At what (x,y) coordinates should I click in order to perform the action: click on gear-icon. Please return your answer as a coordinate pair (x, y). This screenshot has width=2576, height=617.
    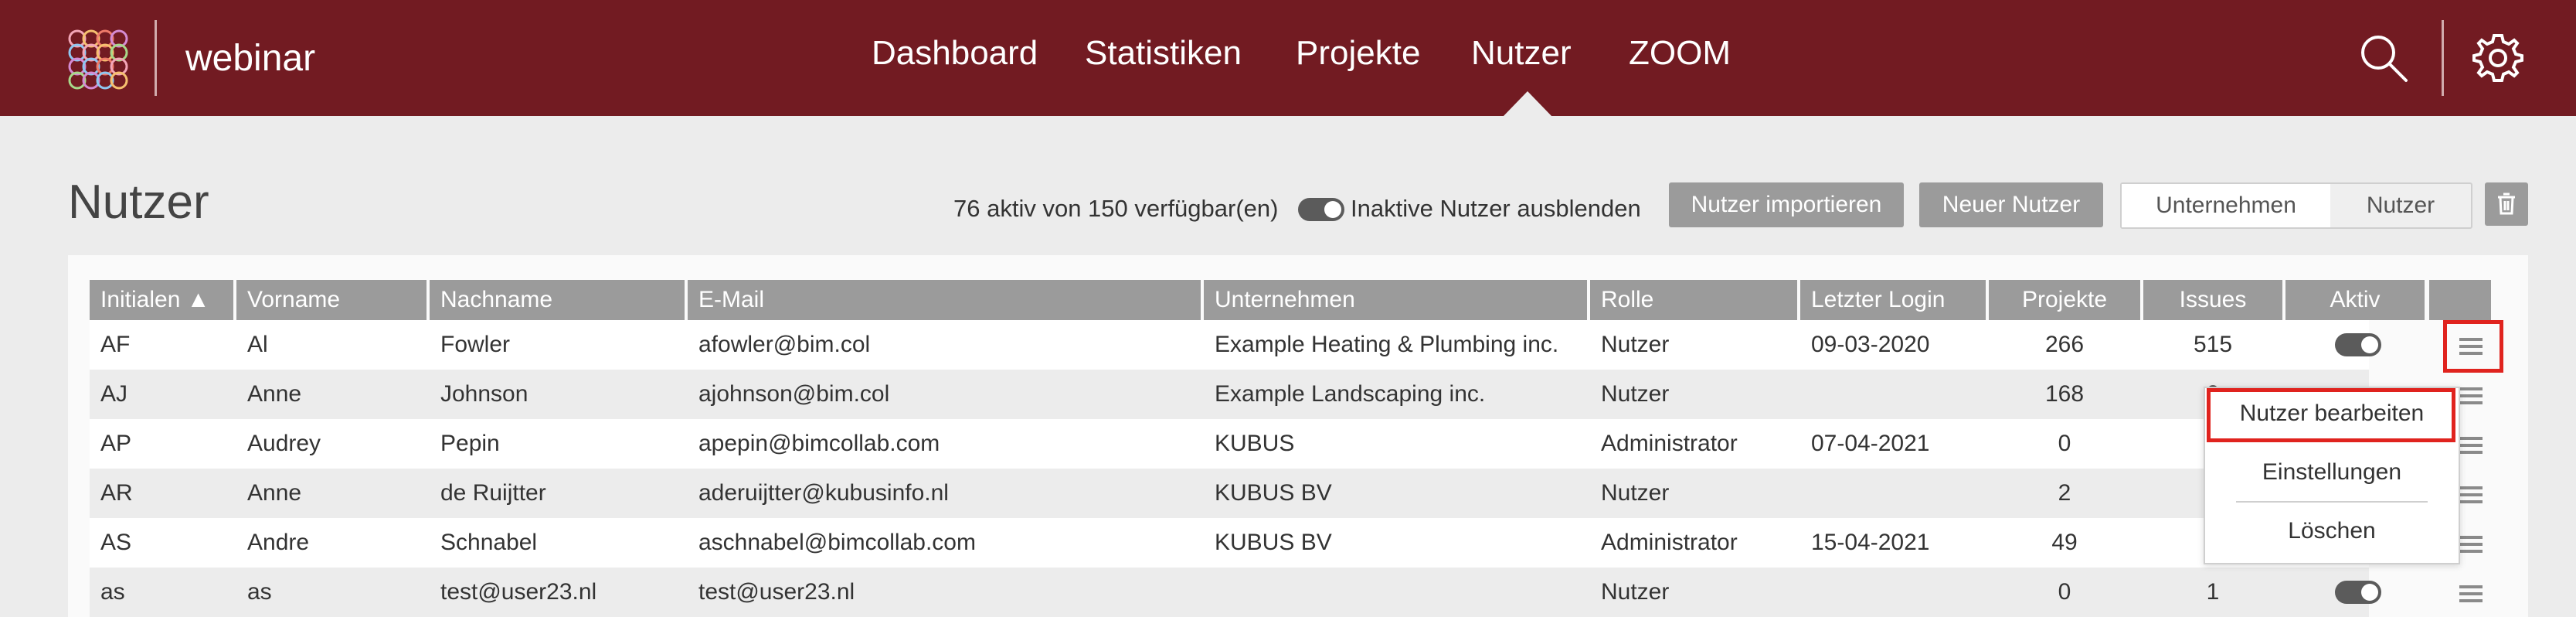
    Looking at the image, I should click on (2498, 58).